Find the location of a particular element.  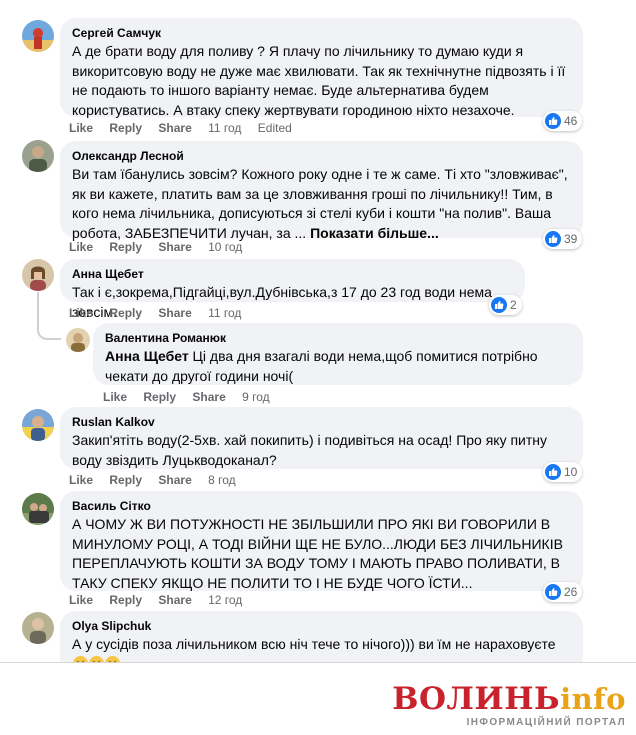

comment-author: Олександр Лесной is located at coordinates (321, 156).